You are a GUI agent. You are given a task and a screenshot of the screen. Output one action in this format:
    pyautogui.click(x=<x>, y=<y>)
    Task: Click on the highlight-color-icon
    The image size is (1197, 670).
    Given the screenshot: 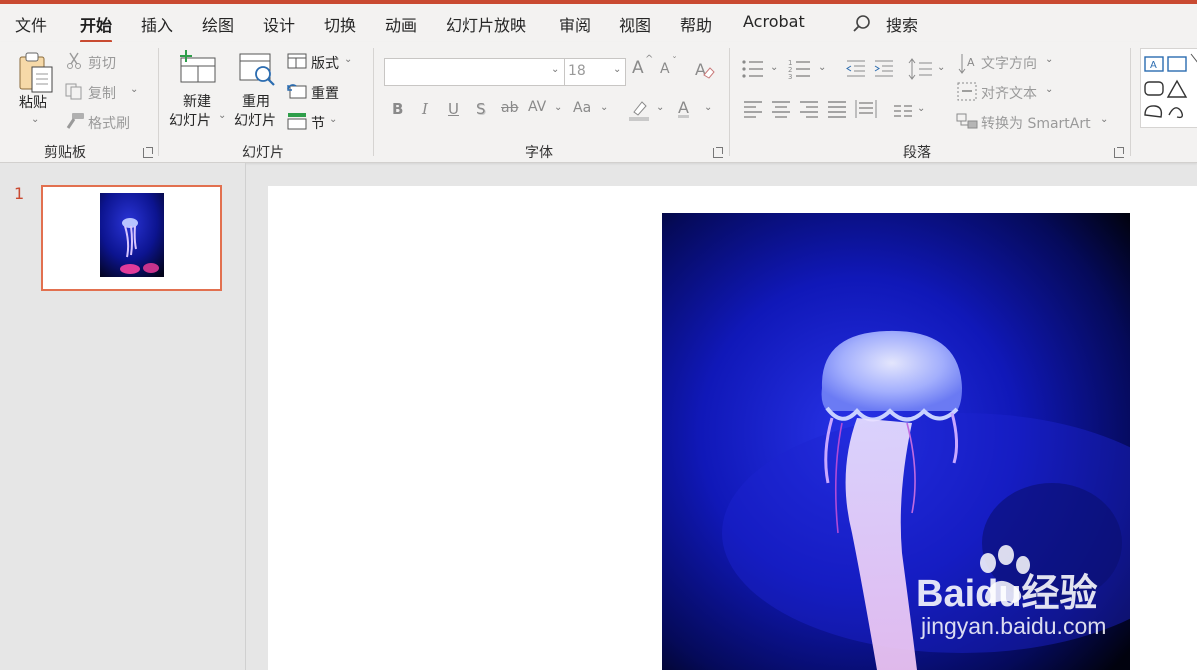 What is the action you would take?
    pyautogui.click(x=640, y=110)
    